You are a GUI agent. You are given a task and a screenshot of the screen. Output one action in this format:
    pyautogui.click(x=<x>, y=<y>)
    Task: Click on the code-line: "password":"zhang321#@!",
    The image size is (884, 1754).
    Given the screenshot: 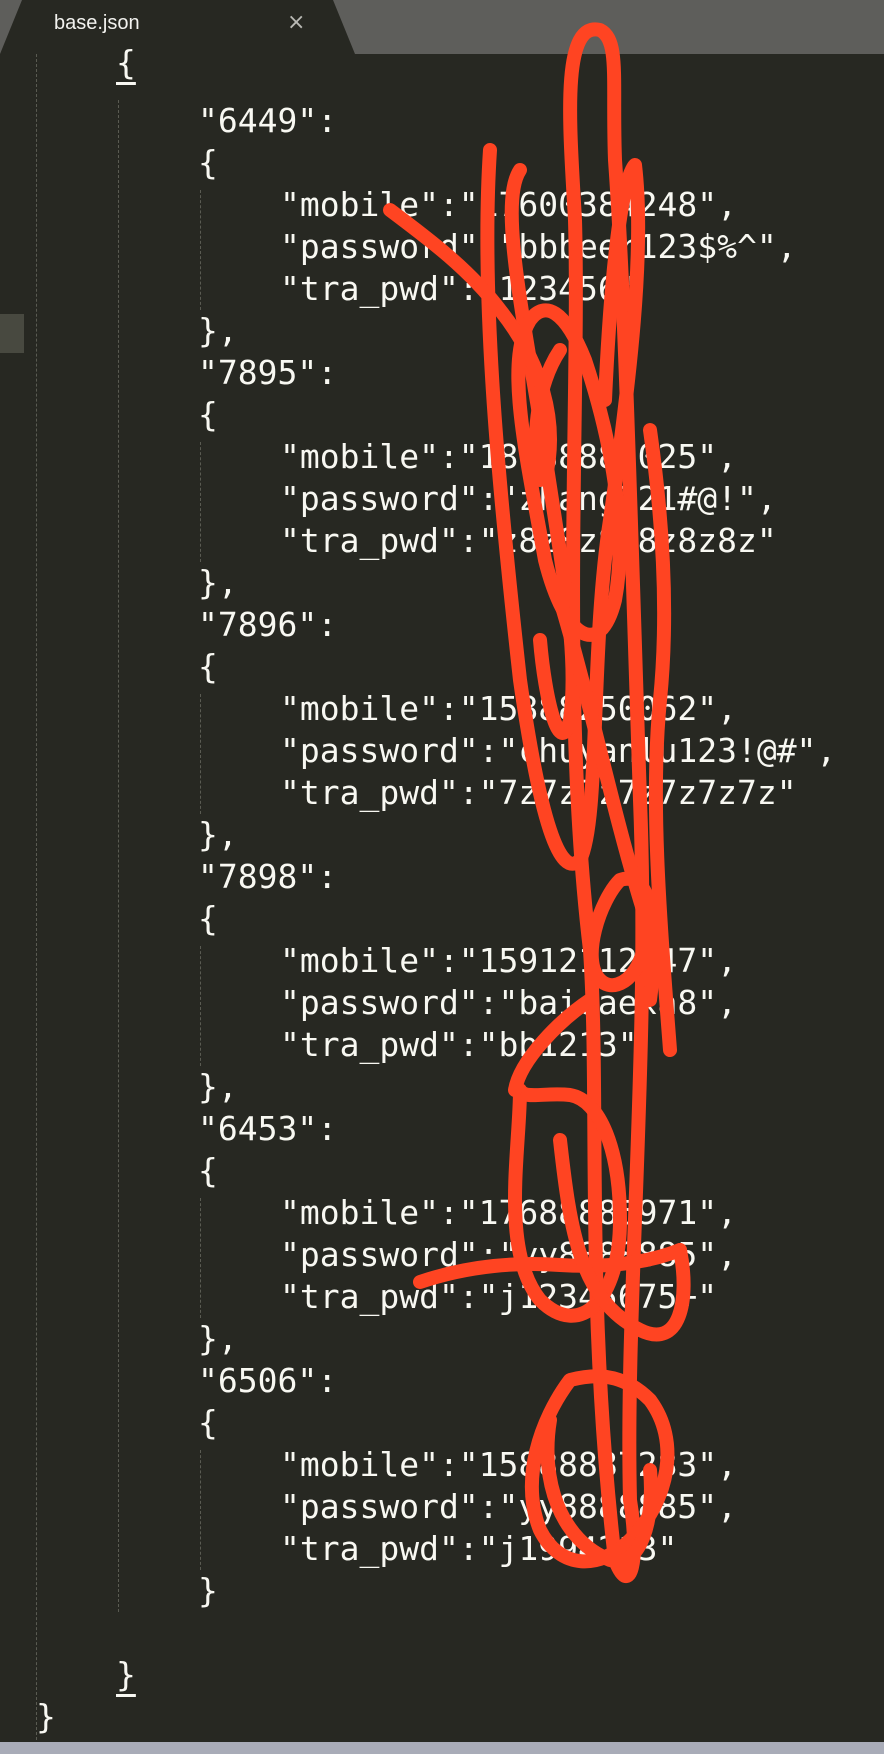 What is the action you would take?
    pyautogui.click(x=528, y=499)
    